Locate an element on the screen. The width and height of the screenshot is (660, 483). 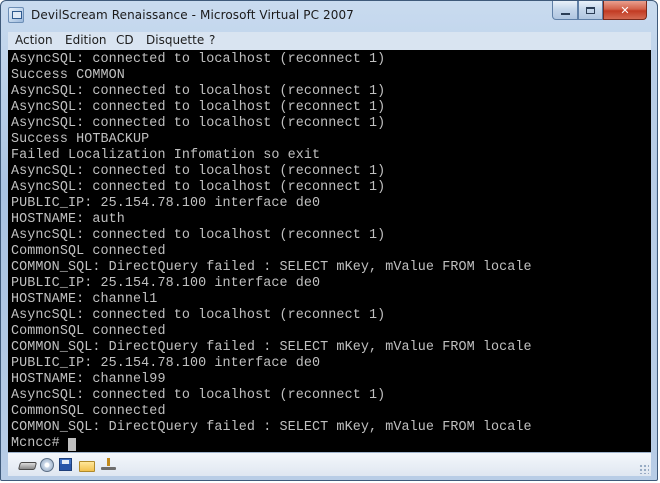
minimize-icon is located at coordinates (565, 13).